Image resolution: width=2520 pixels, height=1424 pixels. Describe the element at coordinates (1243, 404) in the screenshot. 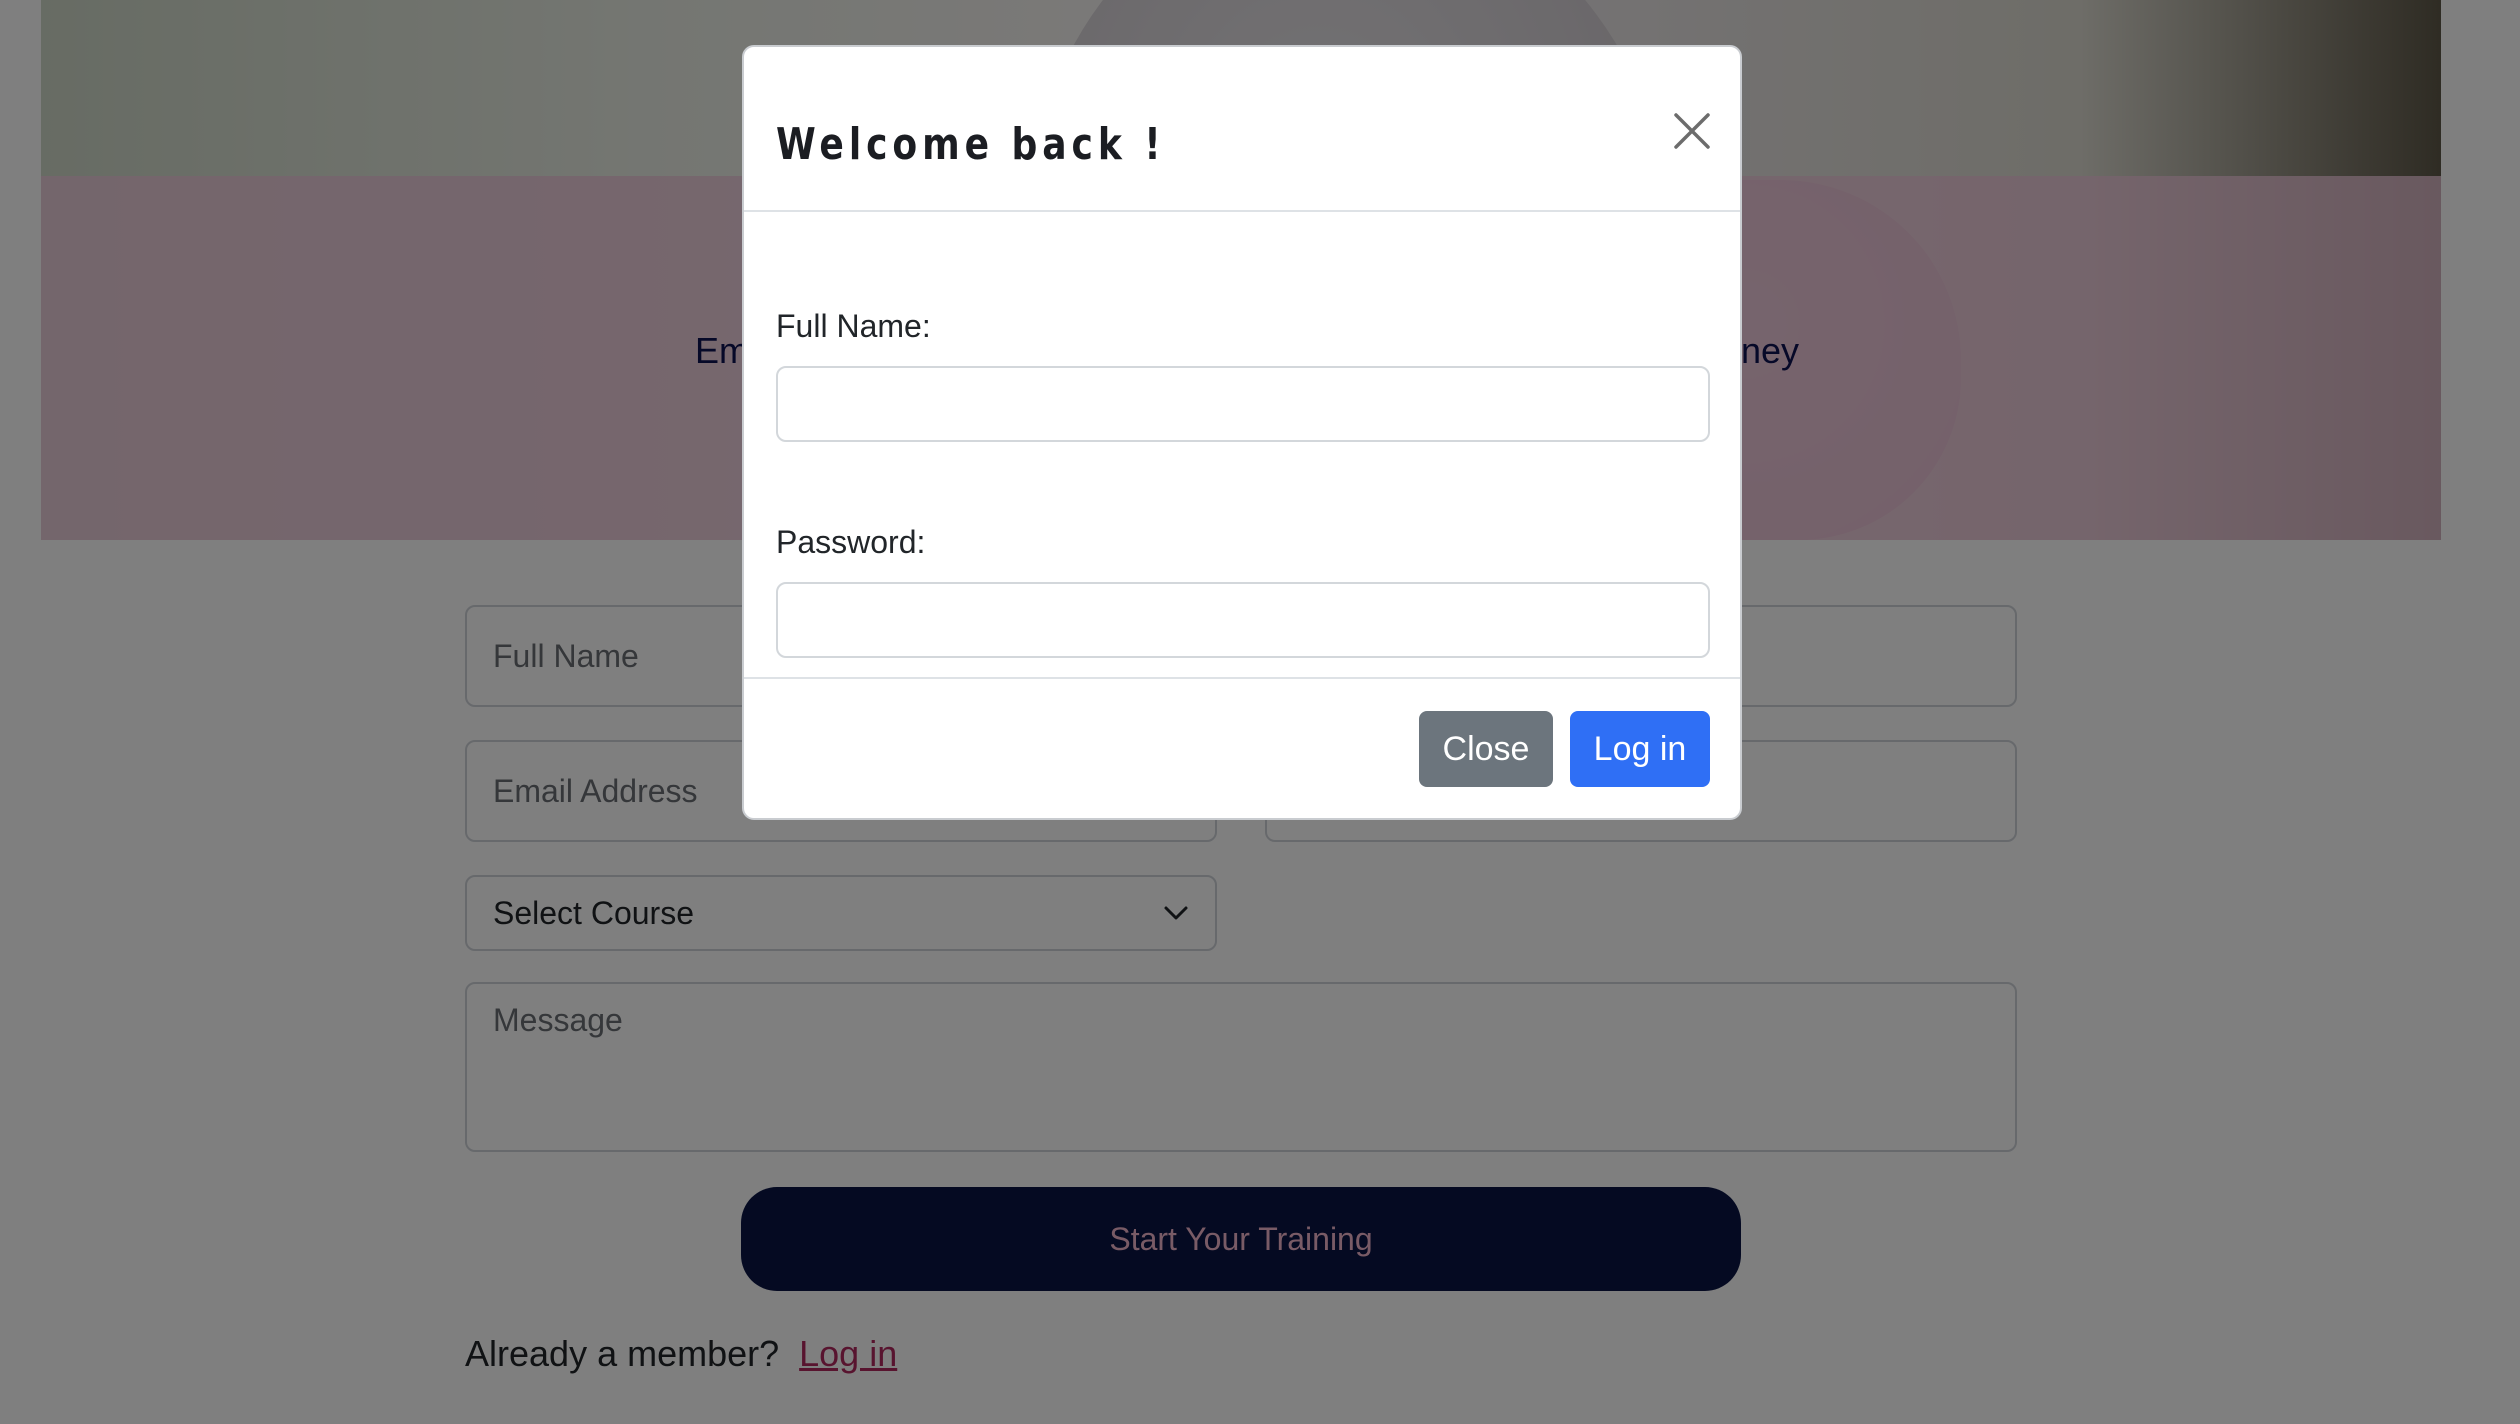

I see `modal-full-name-input` at that location.